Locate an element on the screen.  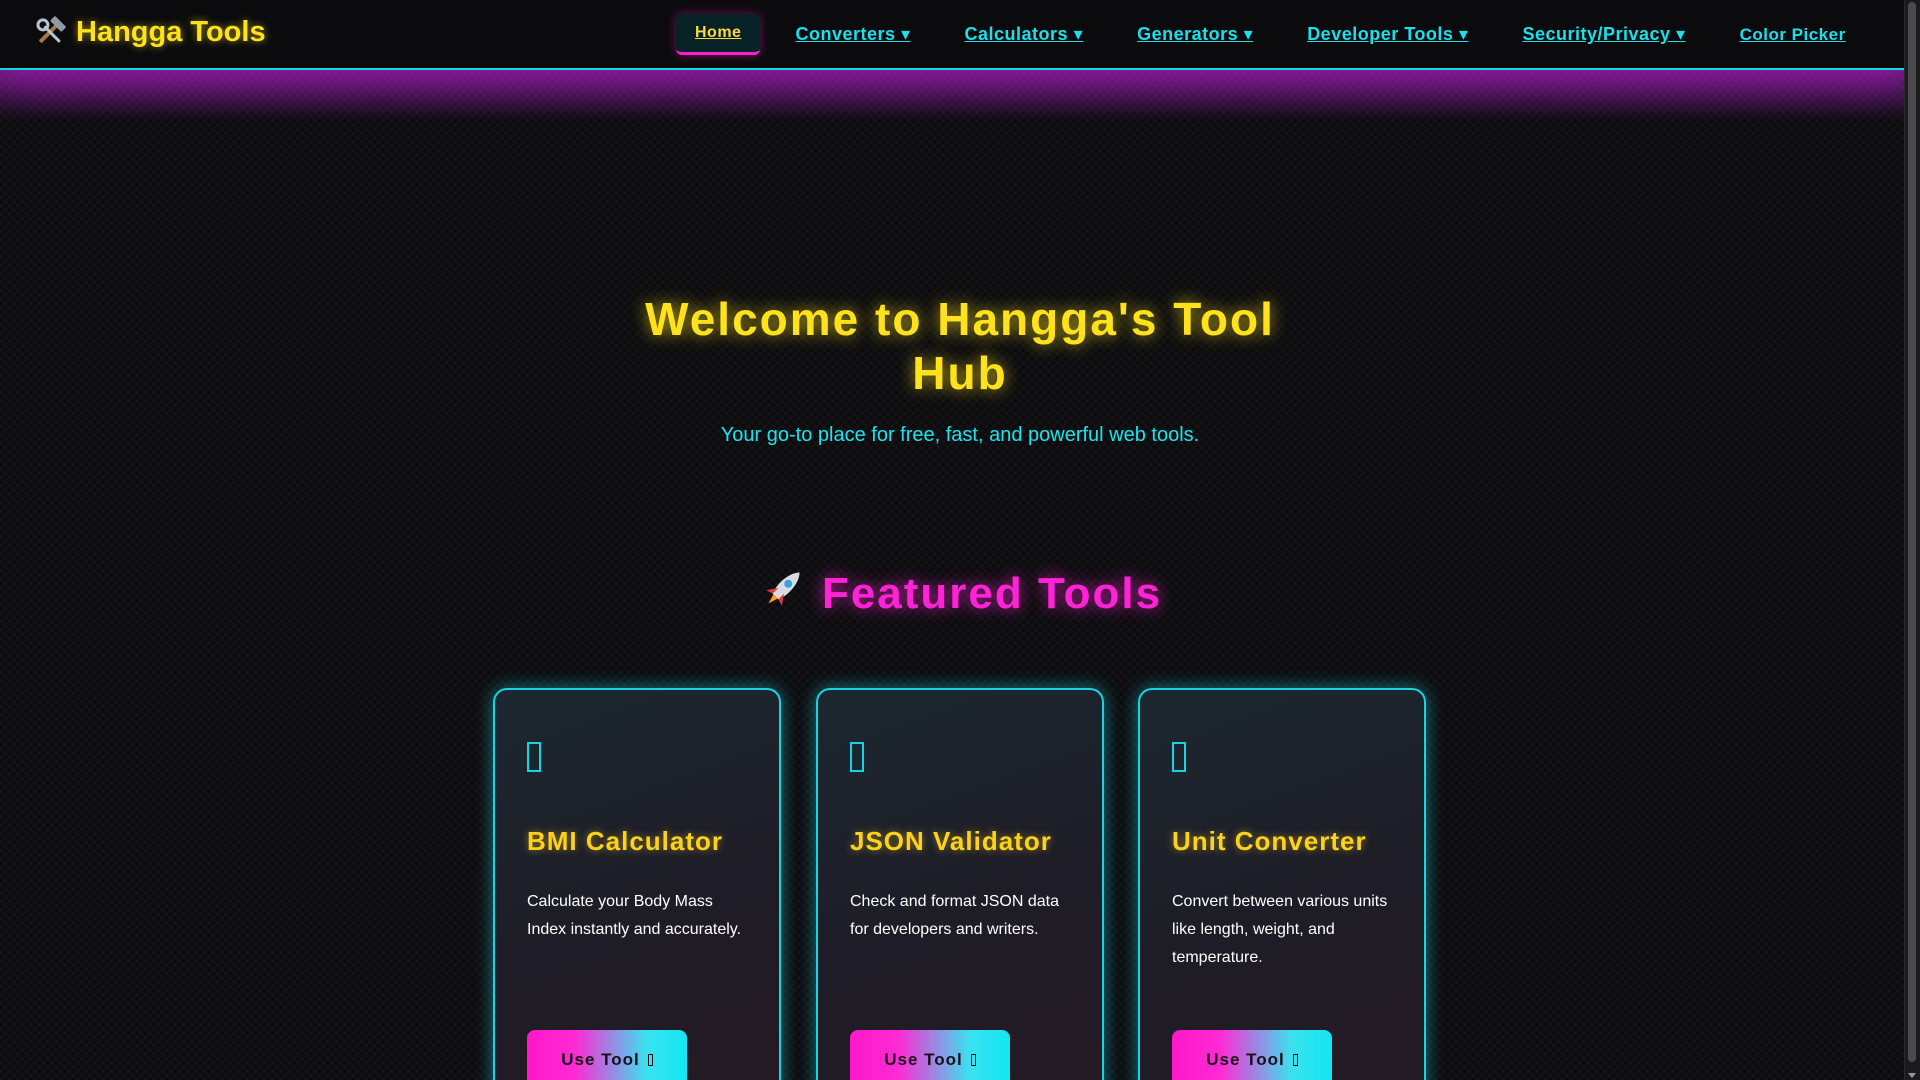
vertical-scrollbar is located at coordinates (1912, 540).